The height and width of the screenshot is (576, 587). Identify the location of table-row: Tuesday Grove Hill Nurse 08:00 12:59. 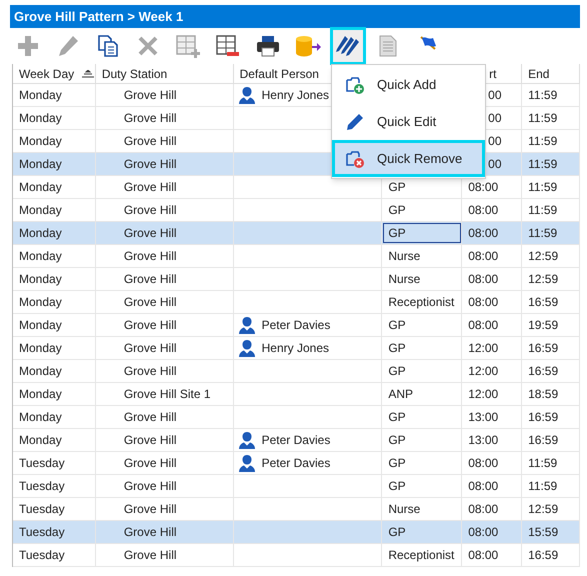
(296, 509).